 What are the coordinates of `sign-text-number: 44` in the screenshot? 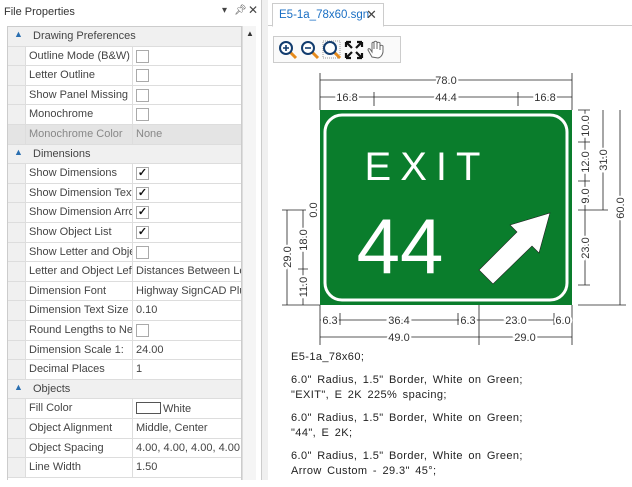 It's located at (400, 246).